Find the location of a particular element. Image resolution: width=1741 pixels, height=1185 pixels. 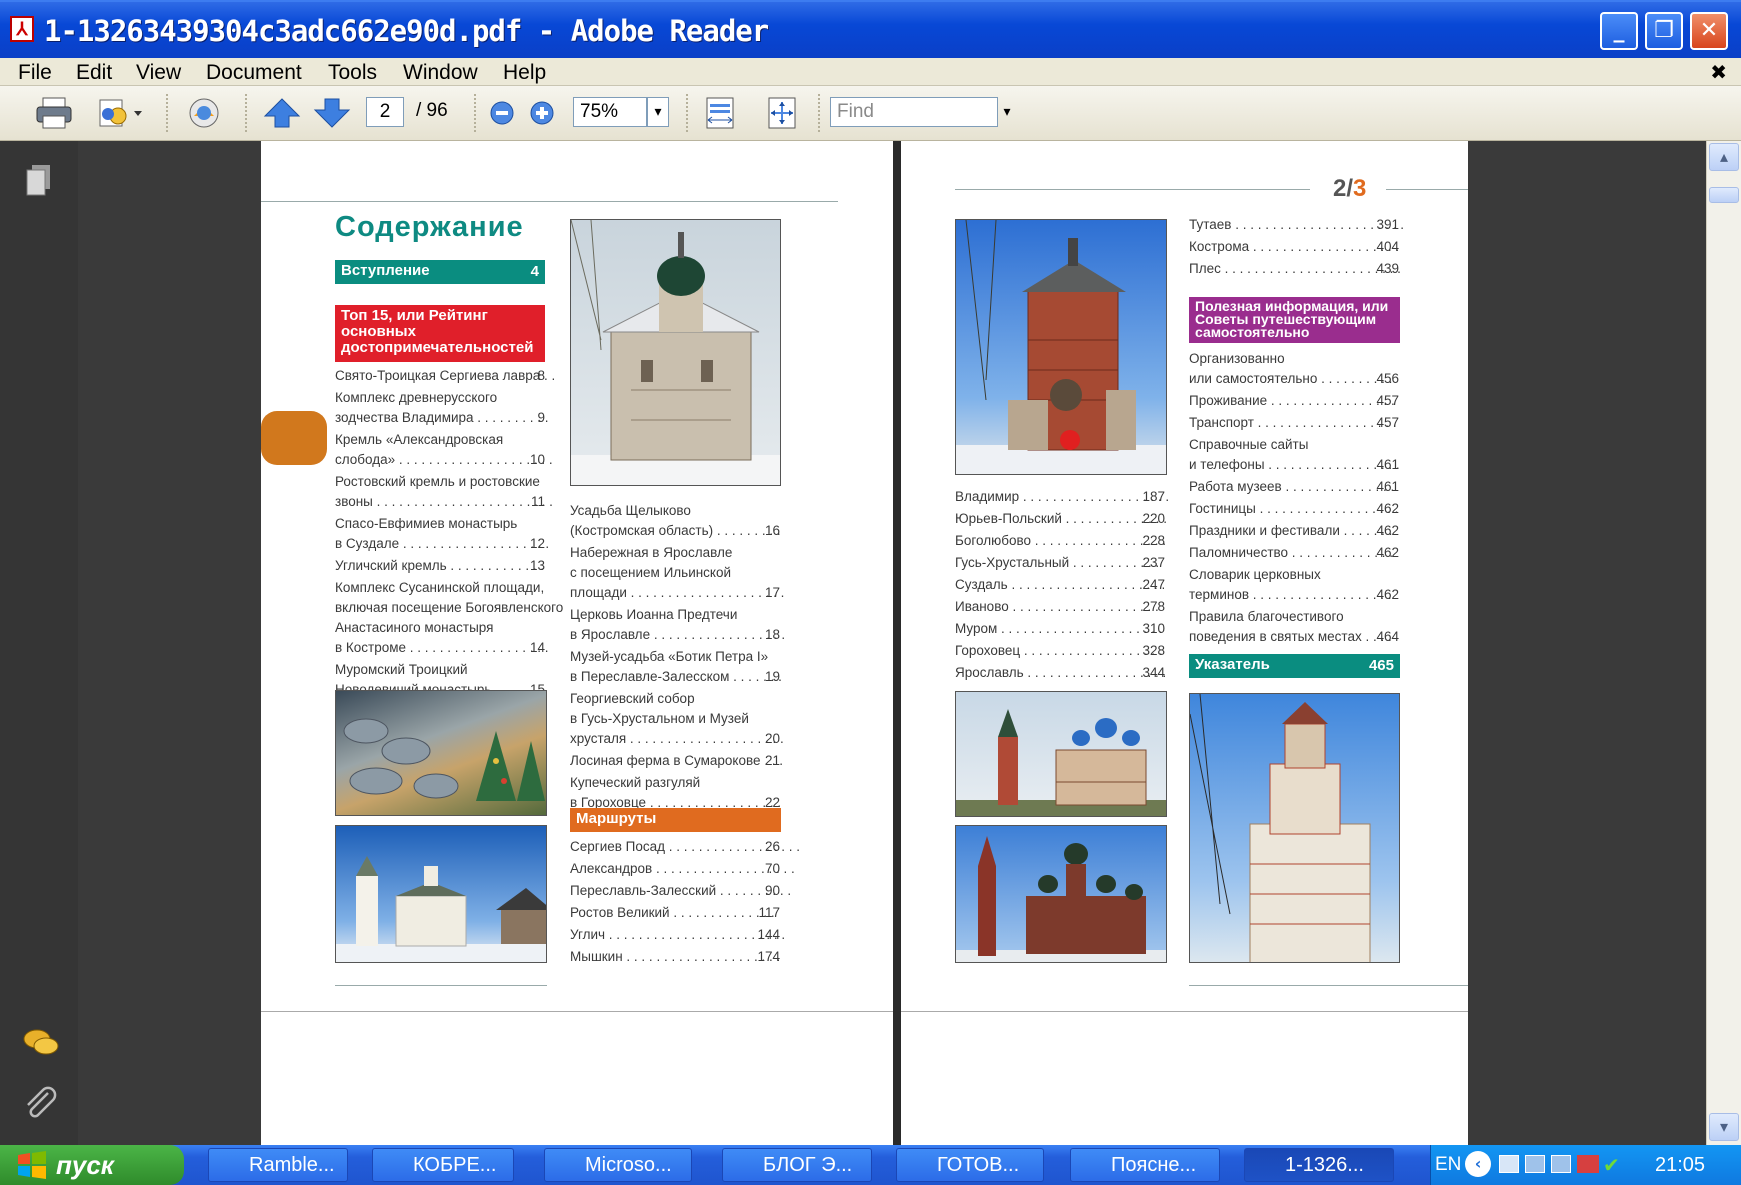

toc-entry-text: в Переславле-Залесском . . . . . . . is located at coordinates (676, 676).